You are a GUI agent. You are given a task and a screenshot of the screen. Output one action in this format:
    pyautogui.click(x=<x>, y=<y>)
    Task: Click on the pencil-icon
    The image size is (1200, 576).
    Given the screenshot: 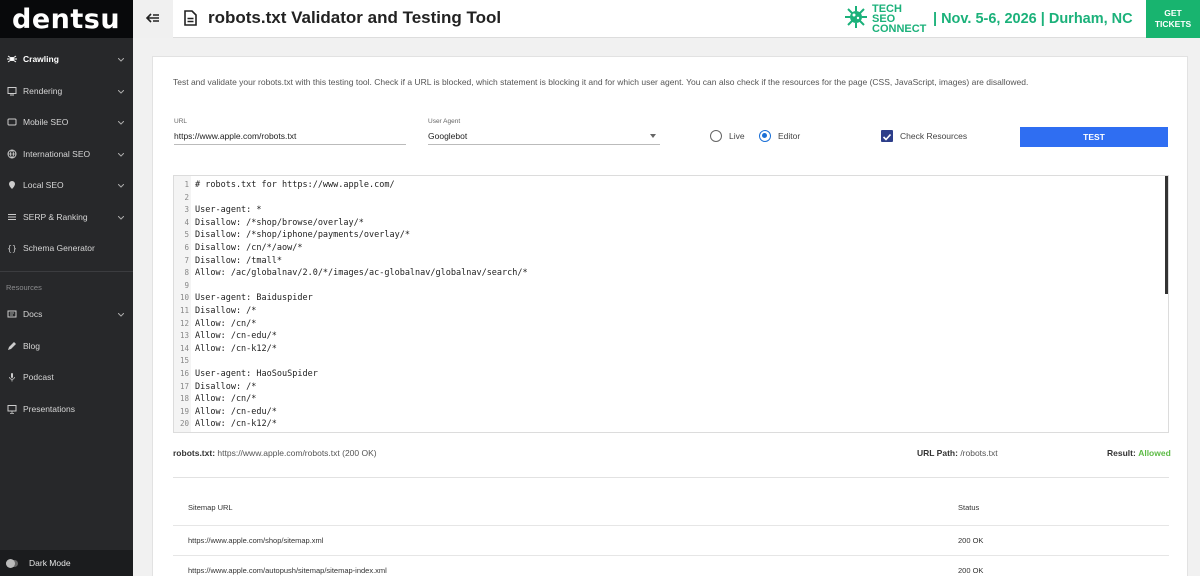 What is the action you would take?
    pyautogui.click(x=12, y=346)
    